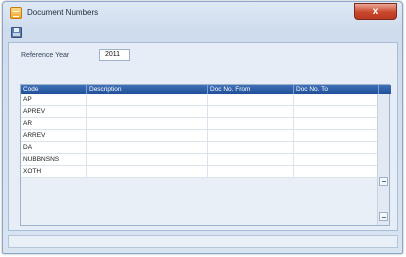 Image resolution: width=406 pixels, height=257 pixels. What do you see at coordinates (383, 216) in the screenshot?
I see `chevron-down-icon` at bounding box center [383, 216].